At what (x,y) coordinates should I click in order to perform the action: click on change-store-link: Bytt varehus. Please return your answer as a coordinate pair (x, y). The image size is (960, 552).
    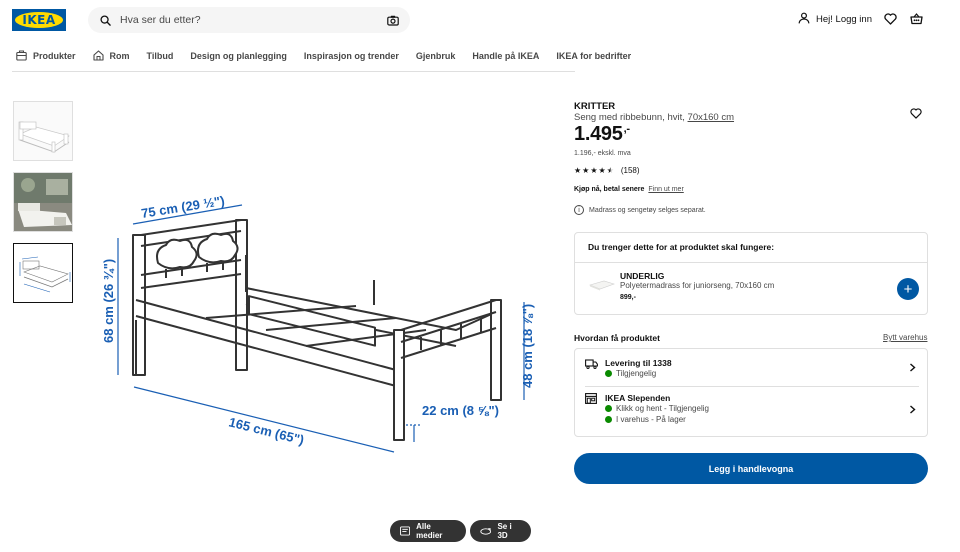
    Looking at the image, I should click on (905, 337).